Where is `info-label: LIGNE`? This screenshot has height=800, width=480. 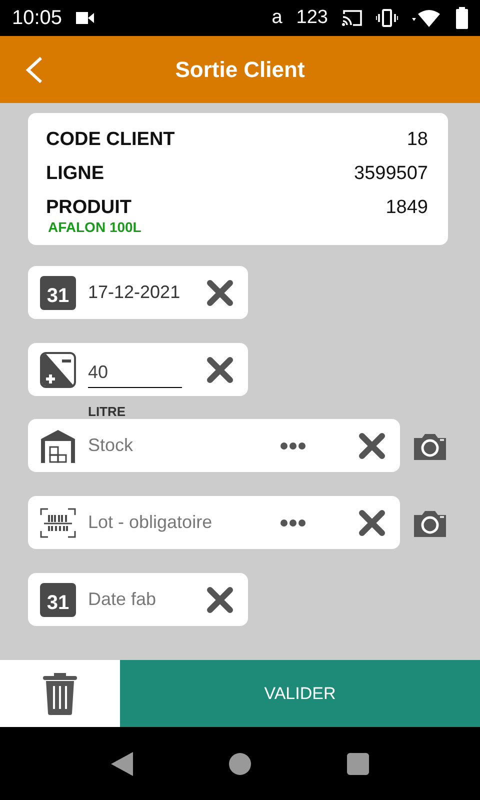
info-label: LIGNE is located at coordinates (75, 174).